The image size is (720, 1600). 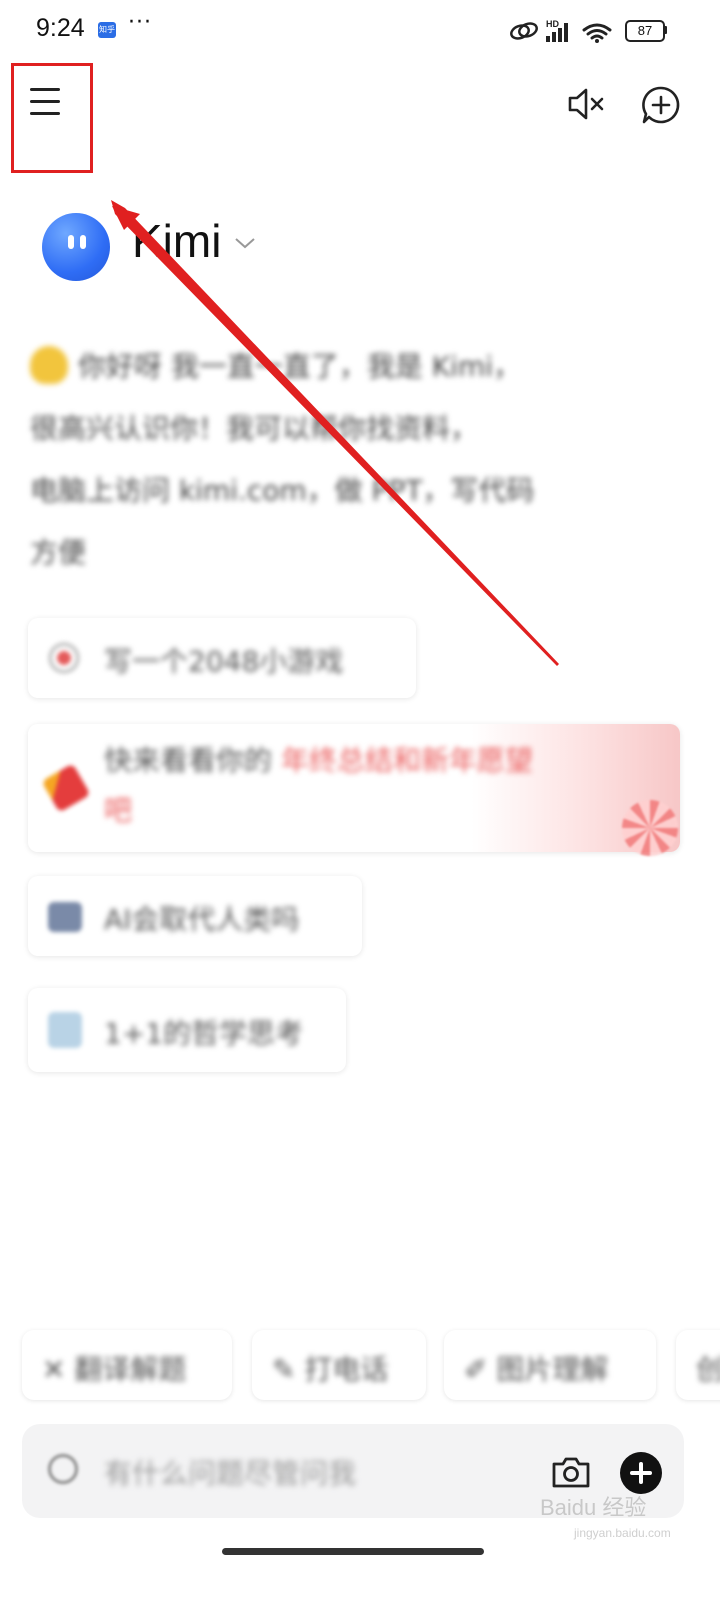 I want to click on greeting-line-1: 你好呀 我一直一直了，我是 Kimi，, so click(x=299, y=366).